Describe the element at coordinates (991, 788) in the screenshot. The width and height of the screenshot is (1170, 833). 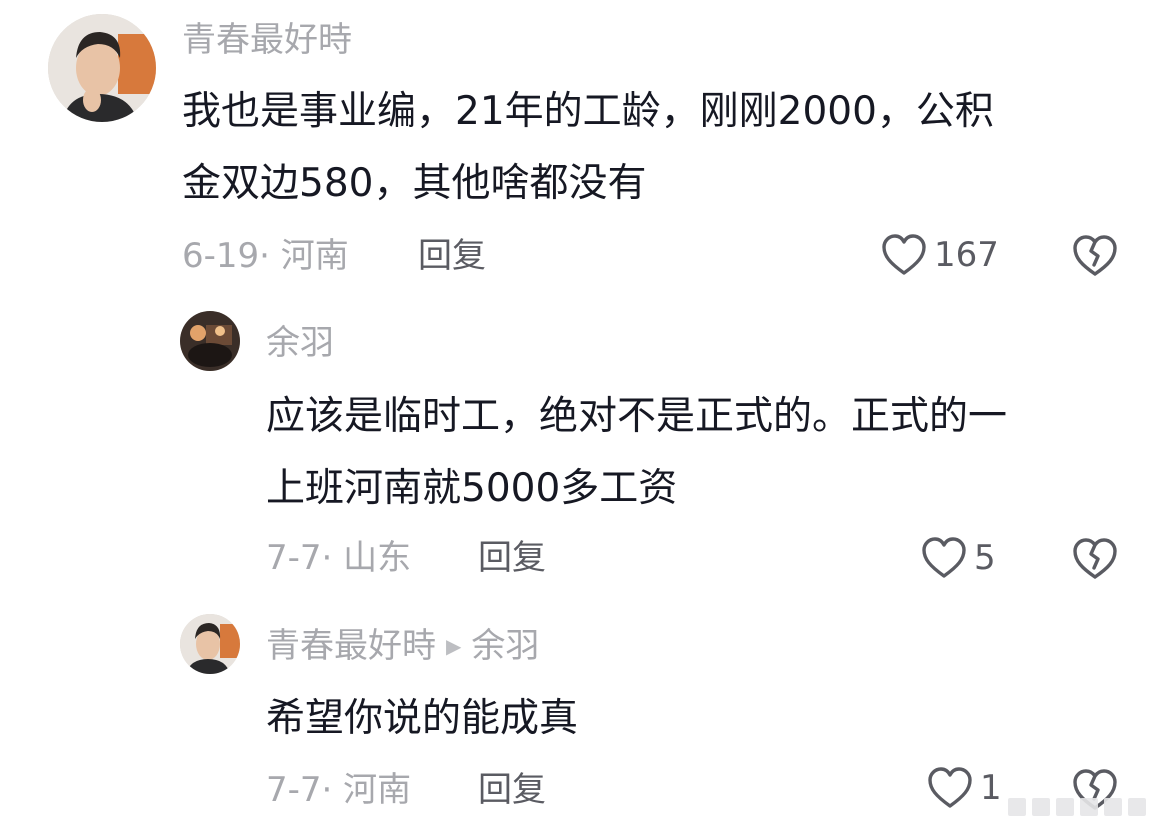
I see `like-count: 1` at that location.